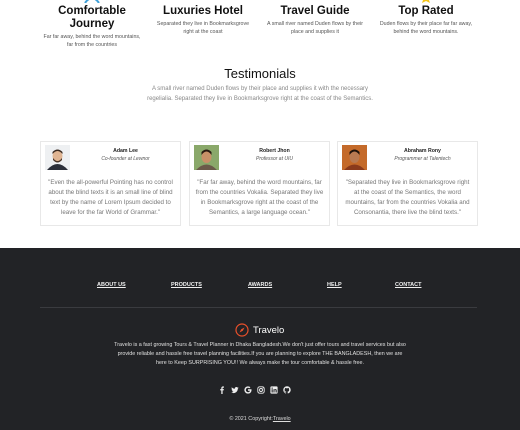 The width and height of the screenshot is (520, 430). Describe the element at coordinates (125, 159) in the screenshot. I see `testimonial-role: Co-founder at Lewnor` at that location.